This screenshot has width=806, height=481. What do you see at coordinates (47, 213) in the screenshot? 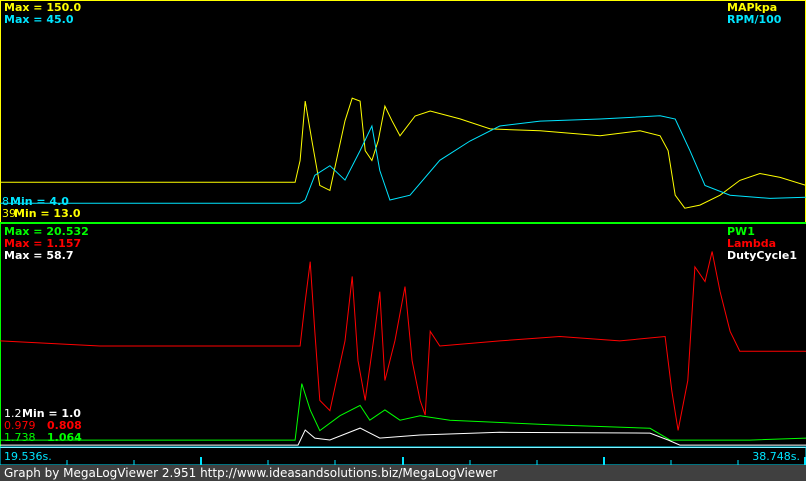
I see `map-min-label: Min = 13.0` at bounding box center [47, 213].